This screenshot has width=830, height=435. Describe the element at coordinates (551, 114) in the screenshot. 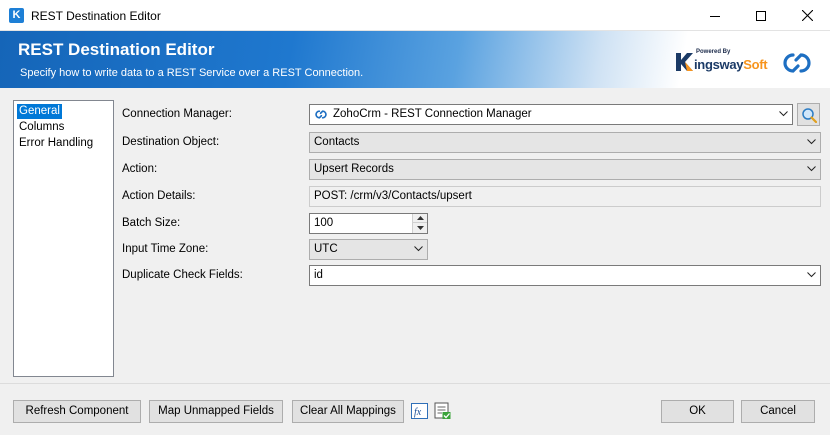

I see `connection-manager-dropdown: ZohoCrm - REST Connection Manager` at that location.